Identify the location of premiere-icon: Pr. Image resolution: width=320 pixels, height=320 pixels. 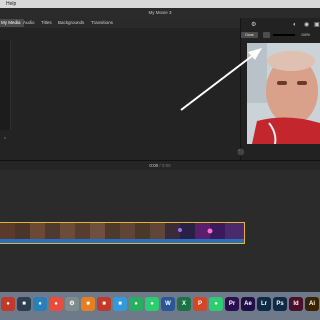
(232, 304).